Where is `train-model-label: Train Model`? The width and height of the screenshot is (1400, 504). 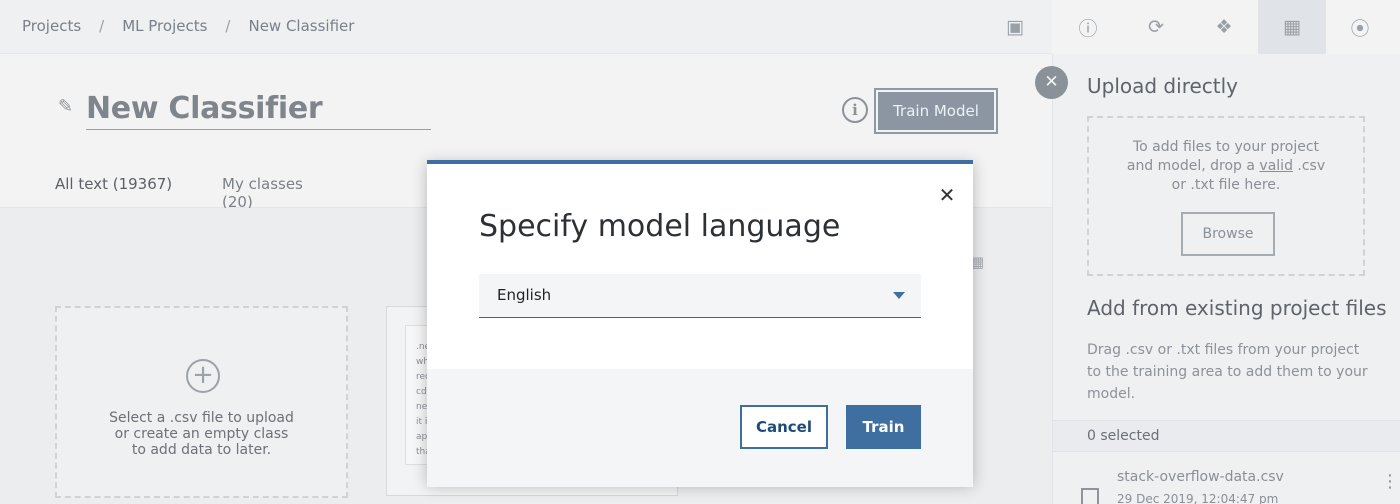 train-model-label: Train Model is located at coordinates (936, 111).